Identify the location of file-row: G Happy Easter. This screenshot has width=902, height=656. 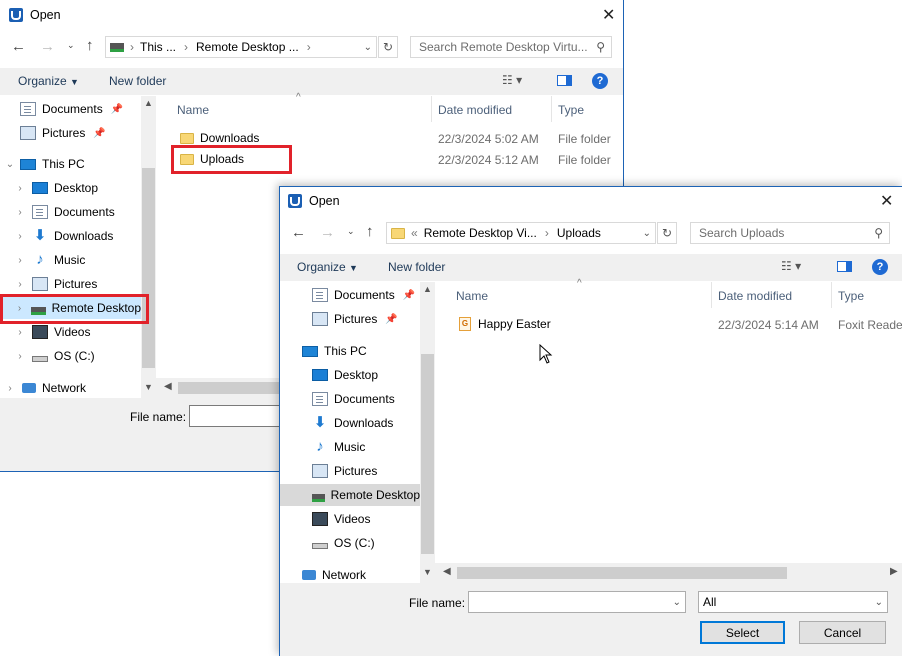
(505, 324).